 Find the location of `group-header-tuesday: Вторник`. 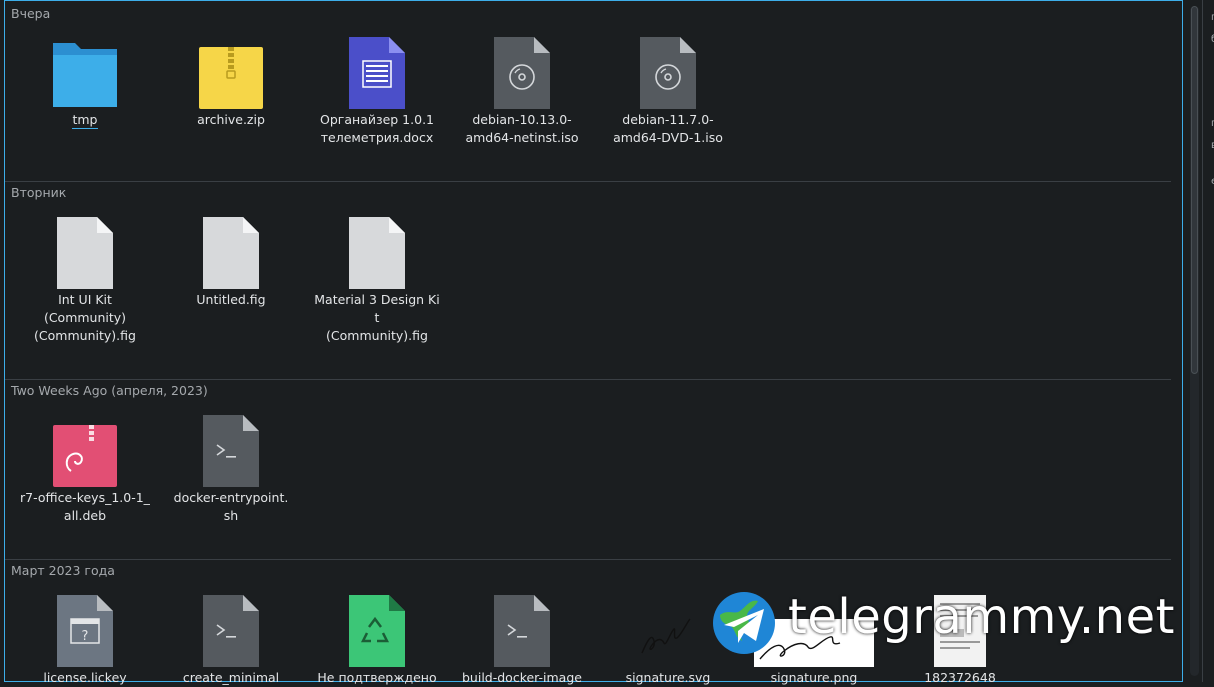

group-header-tuesday: Вторник is located at coordinates (39, 192).